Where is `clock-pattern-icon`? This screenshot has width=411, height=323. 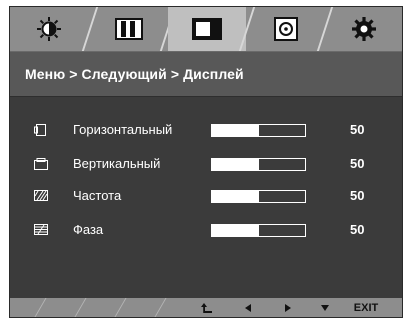 clock-pattern-icon is located at coordinates (41, 195).